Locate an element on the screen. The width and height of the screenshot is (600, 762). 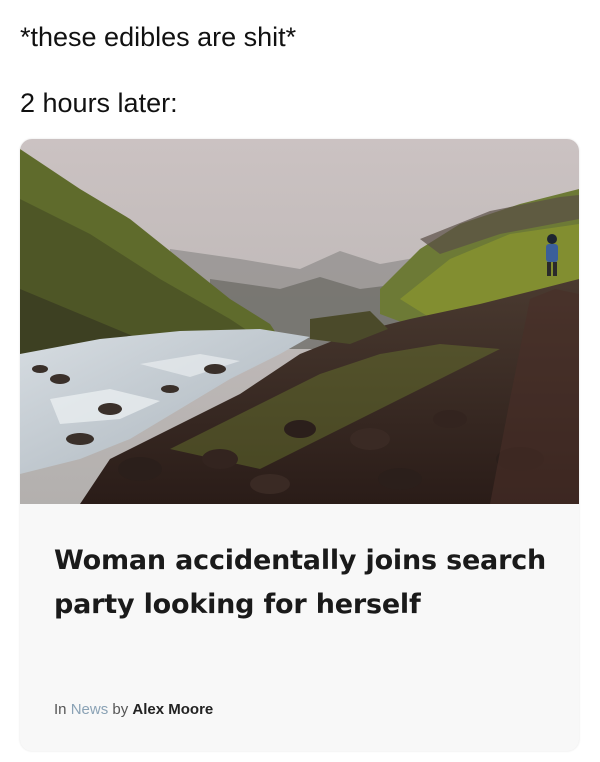
meme-caption-line-2: 2 hours later: is located at coordinates (99, 103).